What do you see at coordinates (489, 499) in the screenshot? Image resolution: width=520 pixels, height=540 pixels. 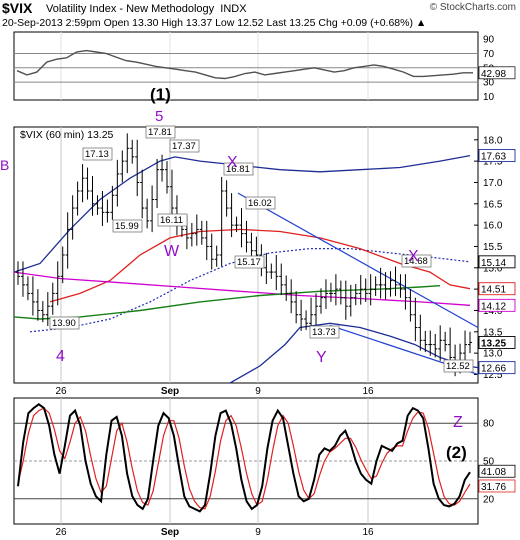 I see `stochastic-tick-label: 20` at bounding box center [489, 499].